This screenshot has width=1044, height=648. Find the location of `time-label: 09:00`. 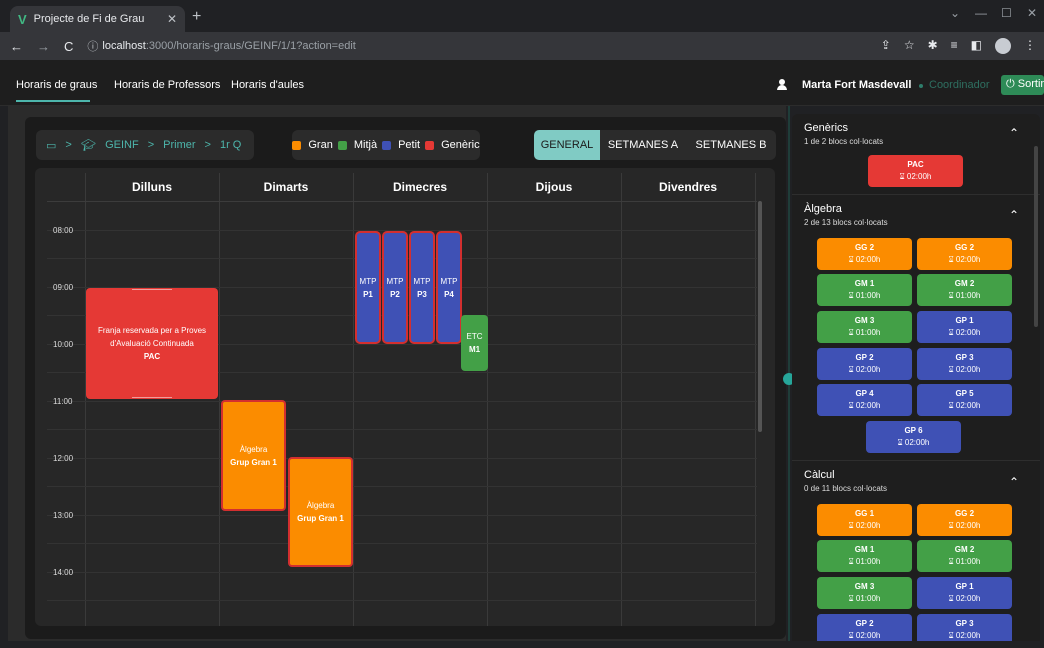

time-label: 09:00 is located at coordinates (63, 287).